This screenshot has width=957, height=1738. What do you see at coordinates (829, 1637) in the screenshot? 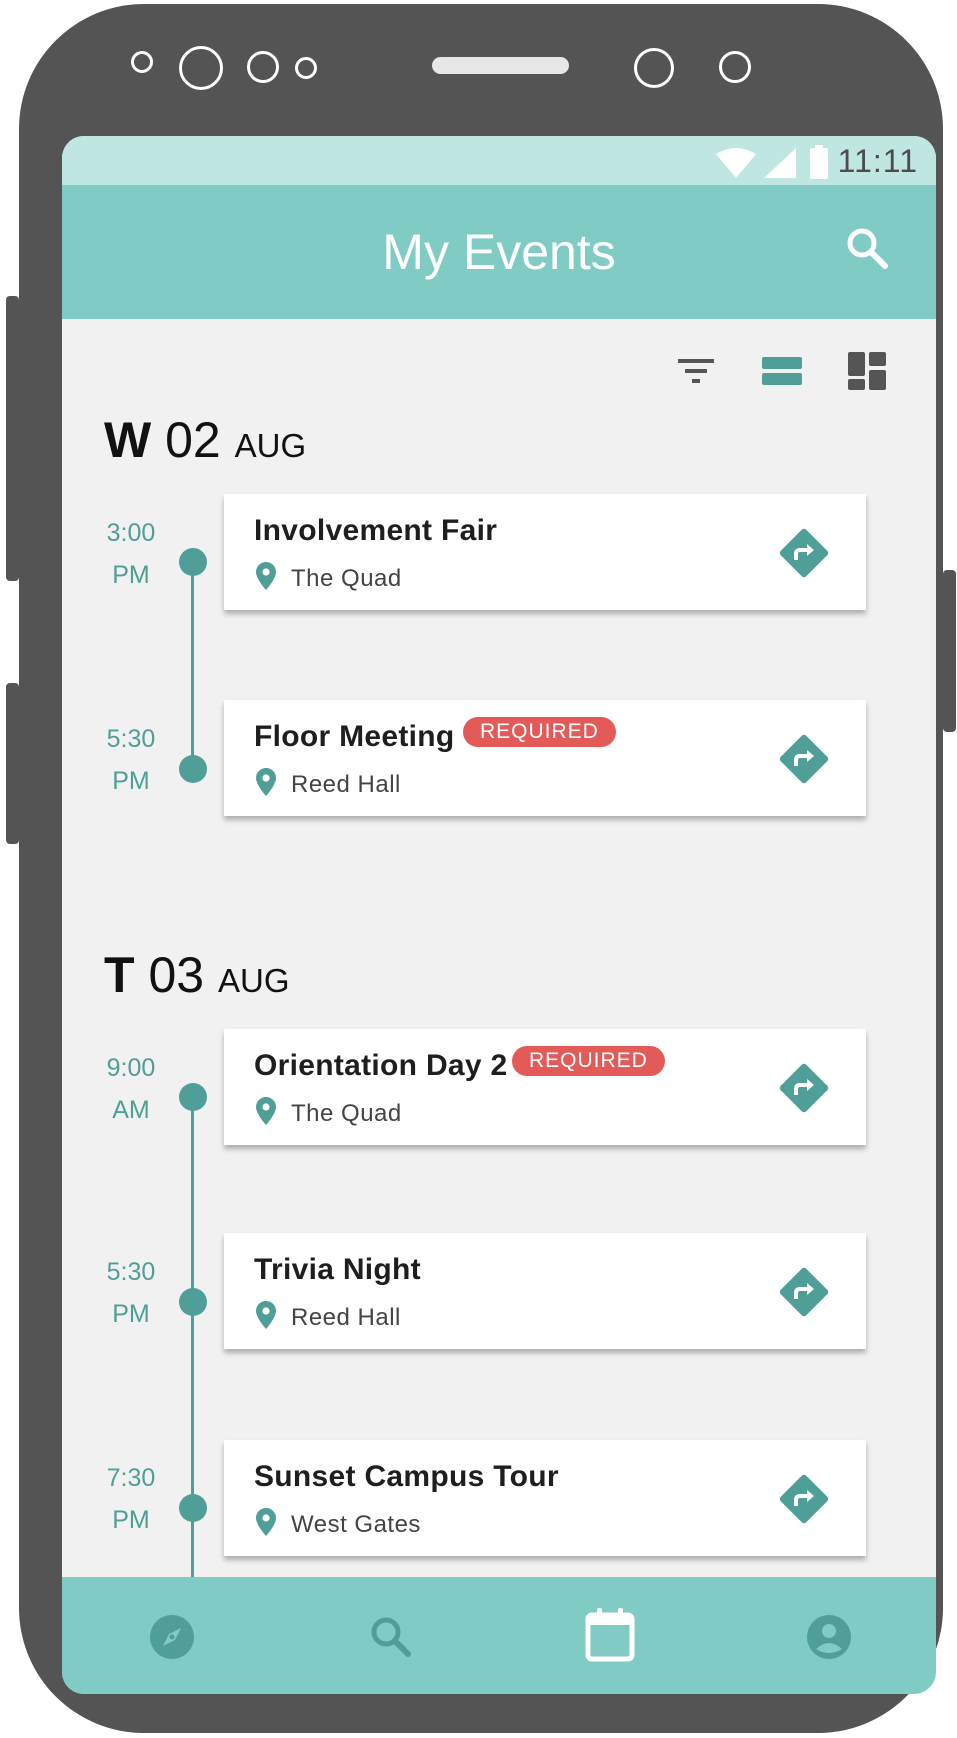
I see `profile-icon` at bounding box center [829, 1637].